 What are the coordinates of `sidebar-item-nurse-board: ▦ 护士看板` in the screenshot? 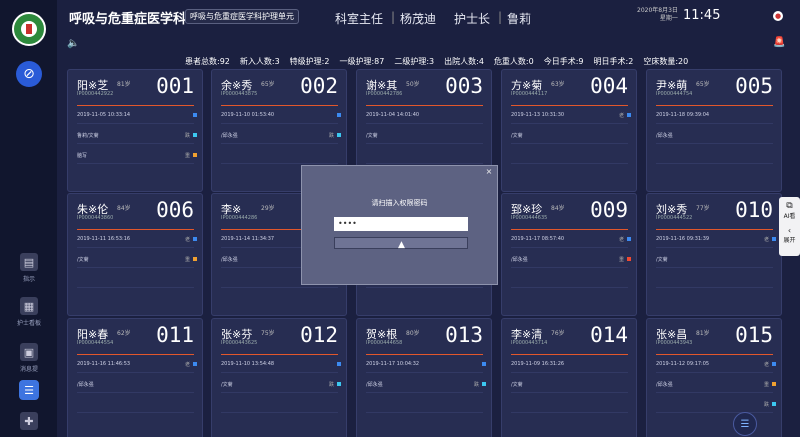 It's located at (29, 312).